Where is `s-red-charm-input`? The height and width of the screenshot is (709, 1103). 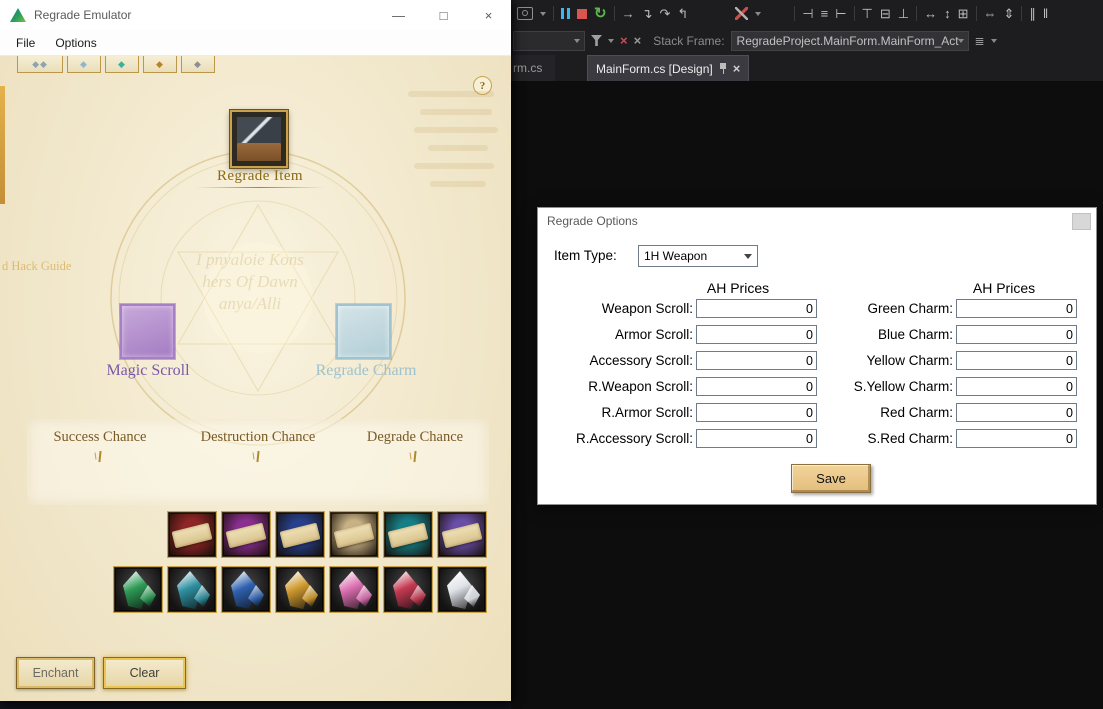
s-red-charm-input is located at coordinates (1016, 438).